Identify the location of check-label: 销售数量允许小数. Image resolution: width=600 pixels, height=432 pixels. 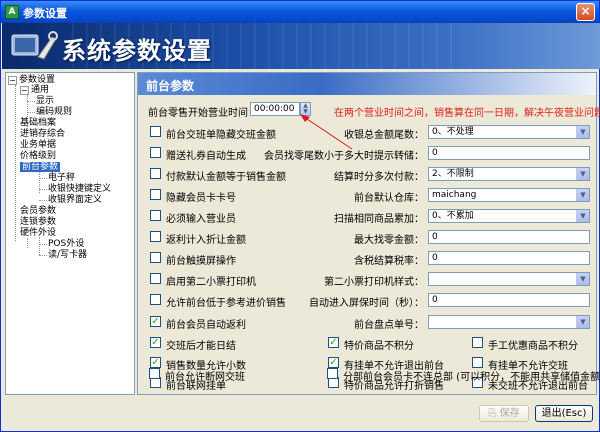
(206, 366).